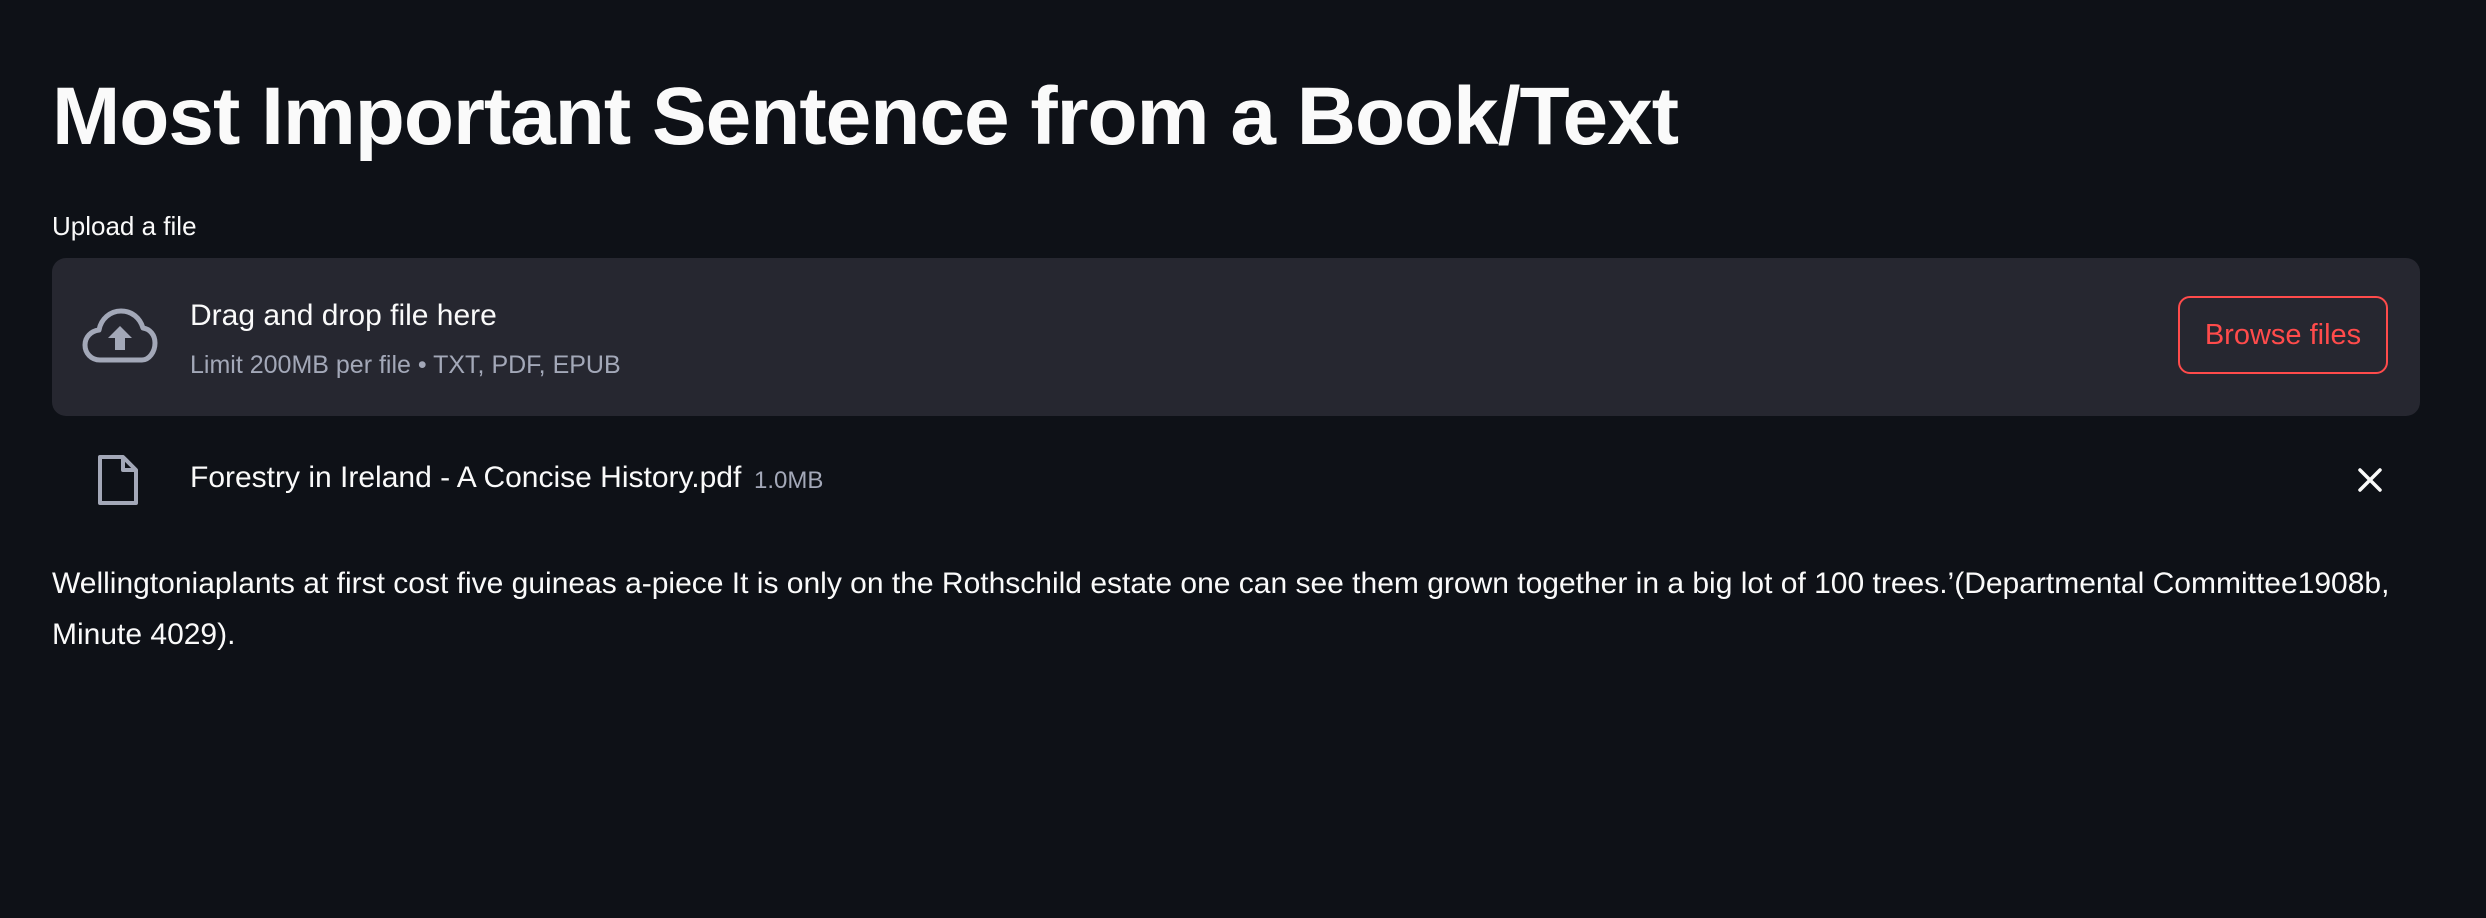 Image resolution: width=2486 pixels, height=918 pixels. Describe the element at coordinates (405, 365) in the screenshot. I see `dropzone-limit-text: Limit 200MB per file • TXT, PDF, EPUB` at that location.